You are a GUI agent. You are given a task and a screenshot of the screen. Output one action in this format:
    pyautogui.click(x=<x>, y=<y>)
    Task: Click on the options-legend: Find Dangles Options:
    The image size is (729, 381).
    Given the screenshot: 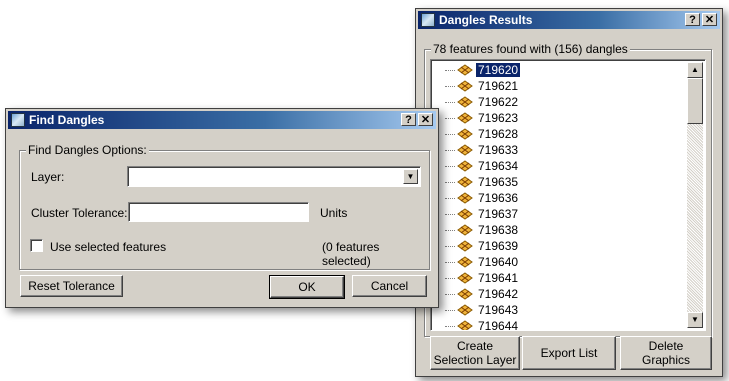 What is the action you would take?
    pyautogui.click(x=87, y=150)
    